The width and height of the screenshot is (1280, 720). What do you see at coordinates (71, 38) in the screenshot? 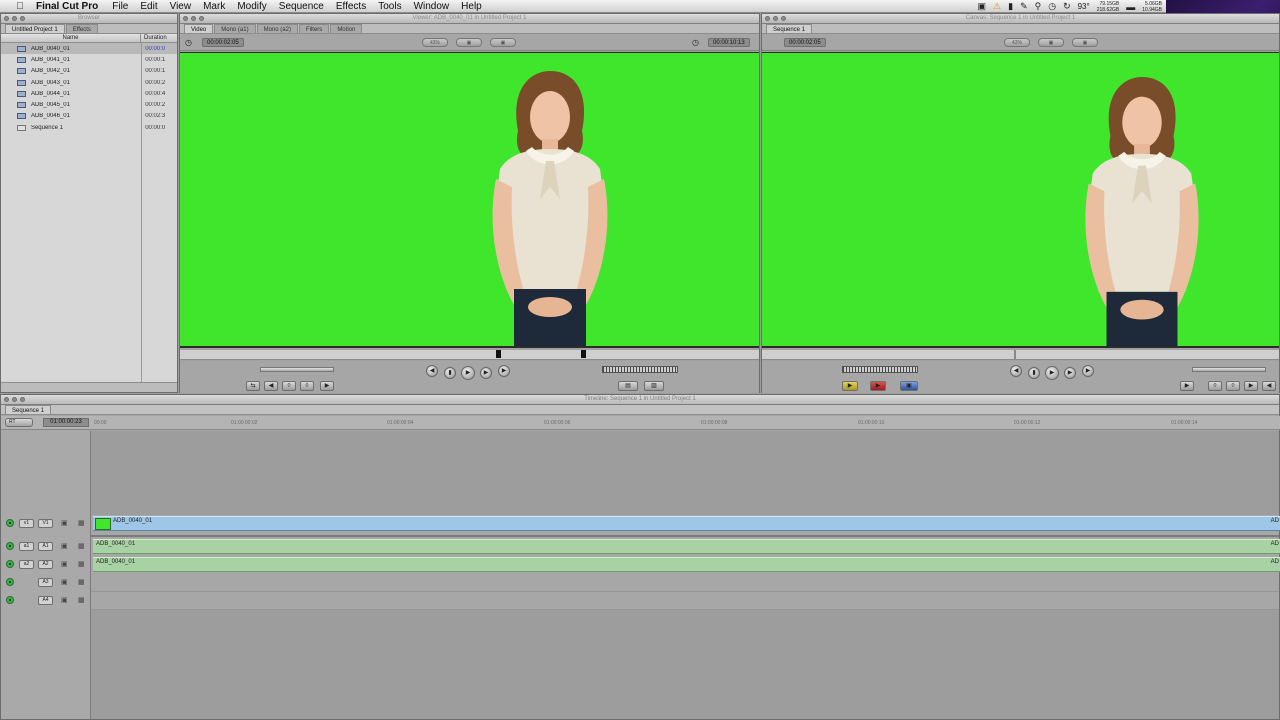
I see `column-name: Name` at bounding box center [71, 38].